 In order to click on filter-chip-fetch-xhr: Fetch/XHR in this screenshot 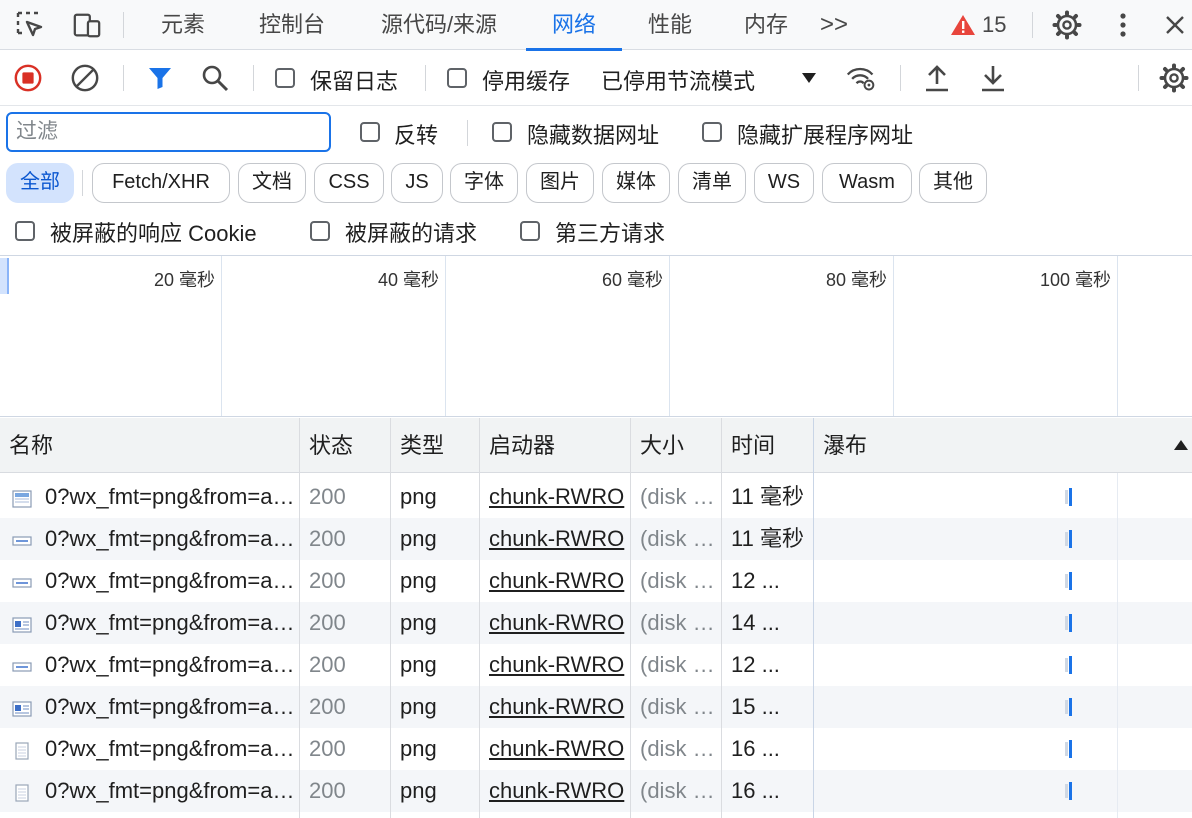, I will do `click(161, 183)`.